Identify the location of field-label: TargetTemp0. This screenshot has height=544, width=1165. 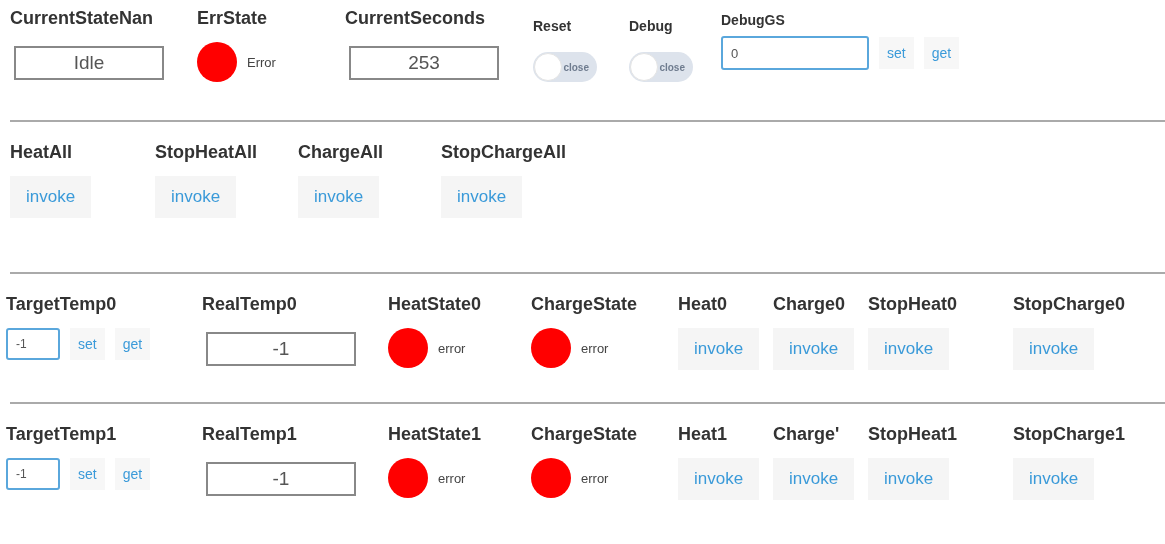
(62, 305).